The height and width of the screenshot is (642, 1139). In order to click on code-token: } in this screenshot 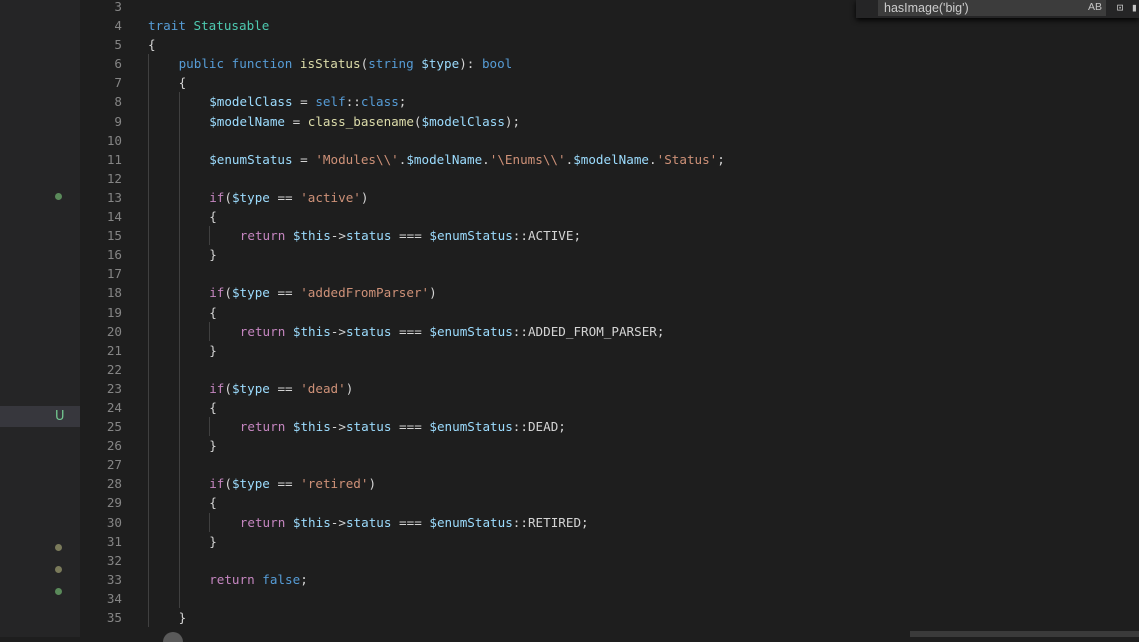, I will do `click(213, 446)`.